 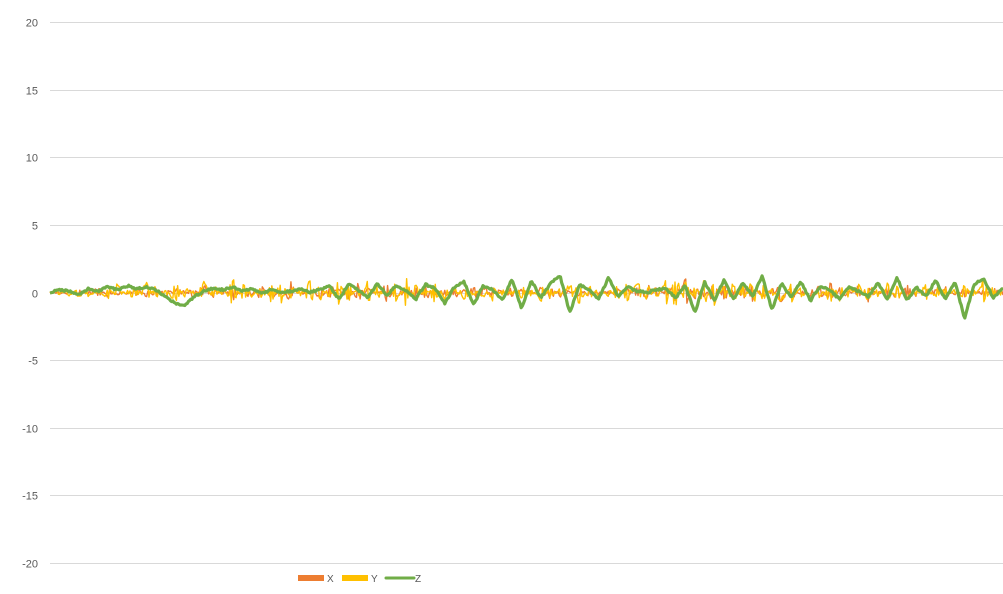 What do you see at coordinates (374, 579) in the screenshot?
I see `legend-label-y: Y` at bounding box center [374, 579].